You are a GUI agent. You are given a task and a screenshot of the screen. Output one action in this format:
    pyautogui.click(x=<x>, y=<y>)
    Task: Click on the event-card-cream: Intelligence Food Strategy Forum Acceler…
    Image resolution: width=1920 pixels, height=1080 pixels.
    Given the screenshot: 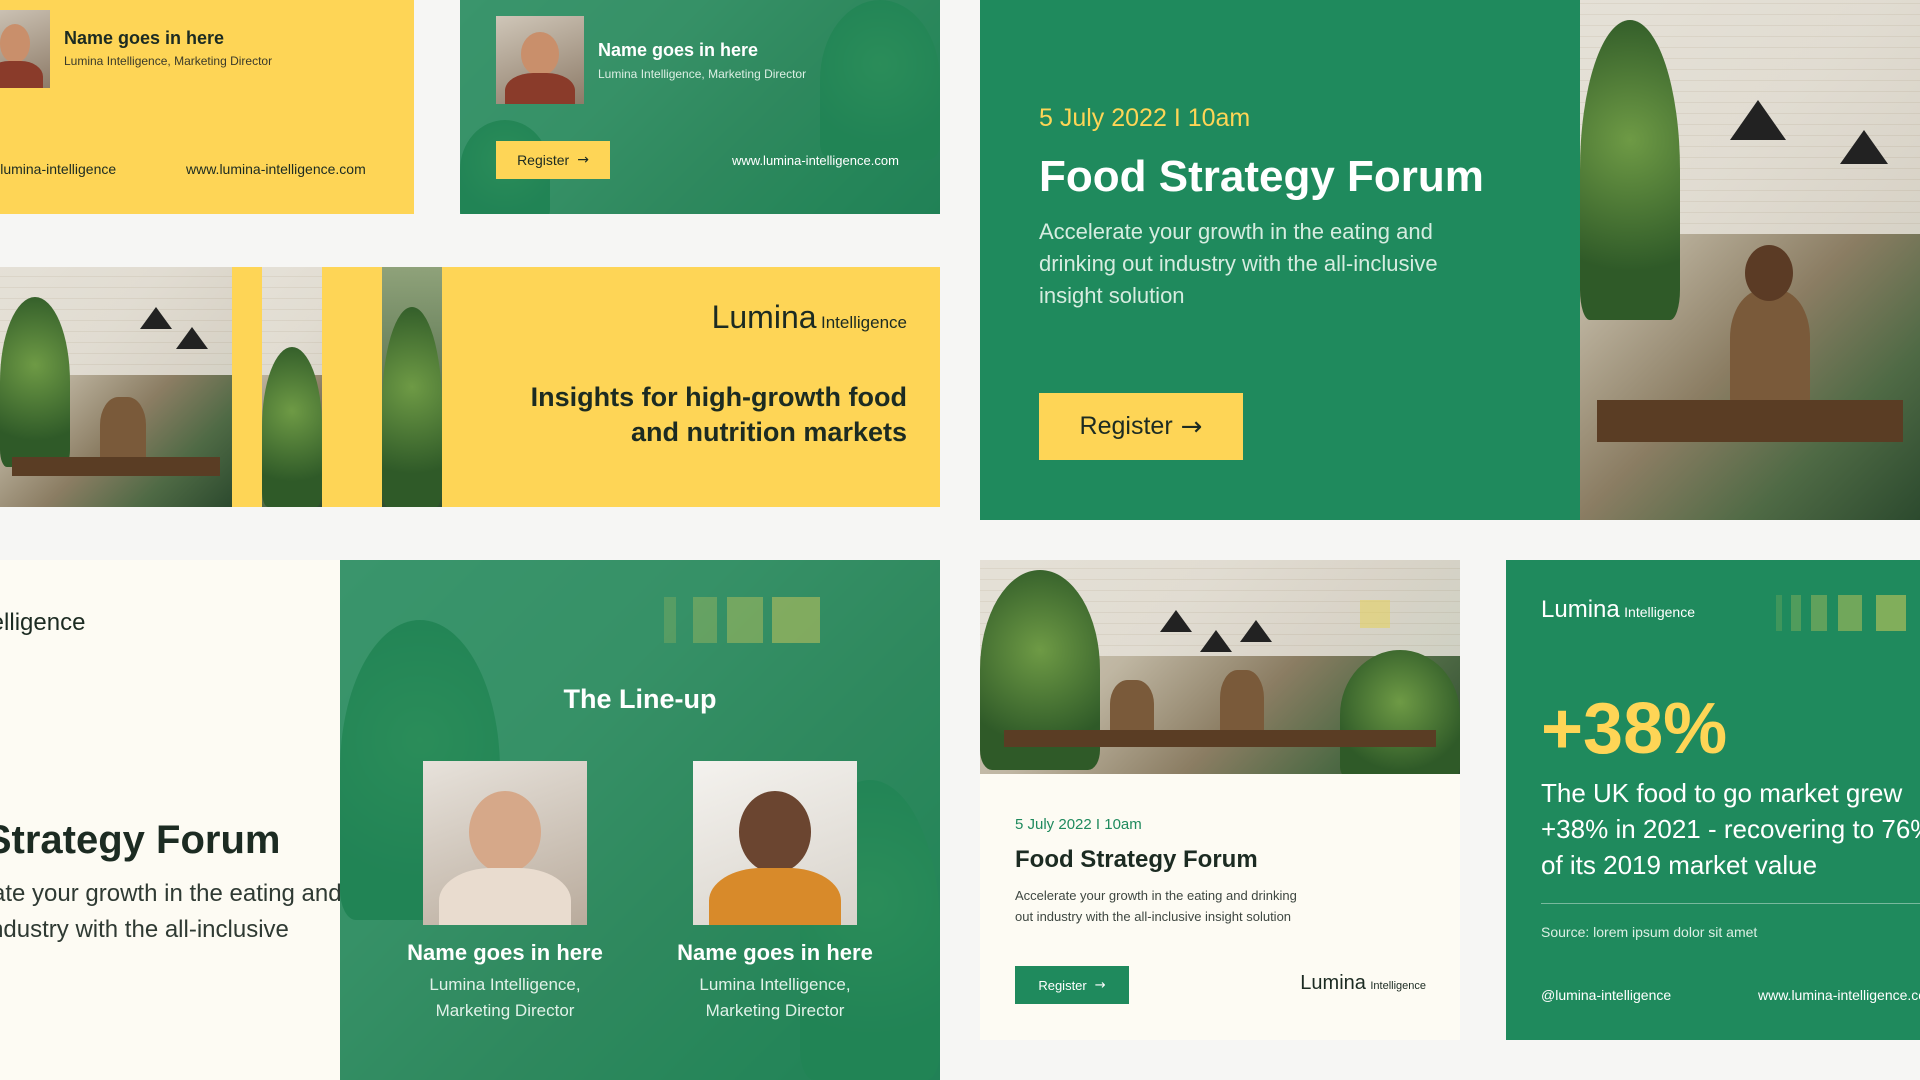 What is the action you would take?
    pyautogui.click(x=170, y=820)
    